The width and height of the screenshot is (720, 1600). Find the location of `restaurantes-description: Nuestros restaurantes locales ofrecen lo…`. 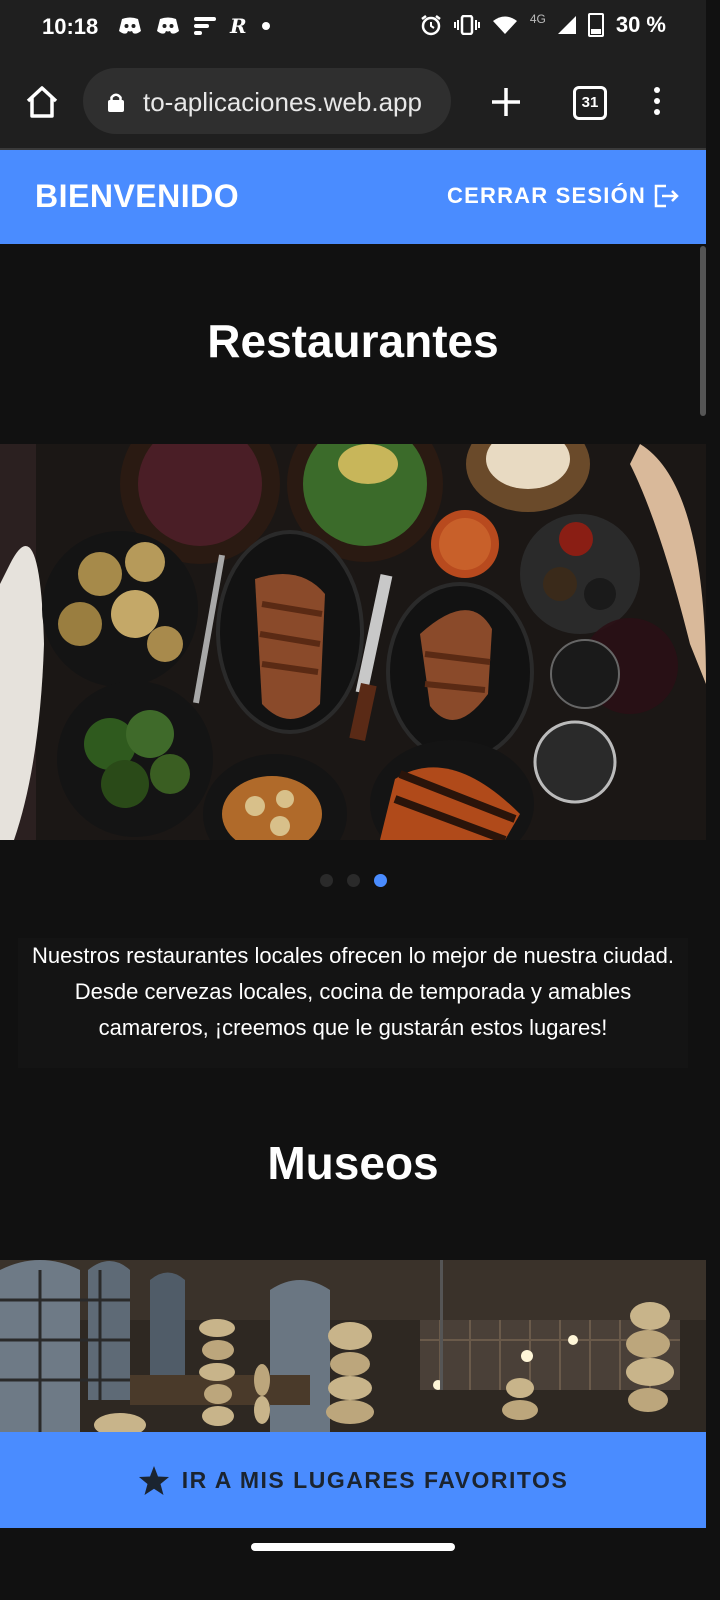

restaurantes-description: Nuestros restaurantes locales ofrecen lo… is located at coordinates (353, 1003).